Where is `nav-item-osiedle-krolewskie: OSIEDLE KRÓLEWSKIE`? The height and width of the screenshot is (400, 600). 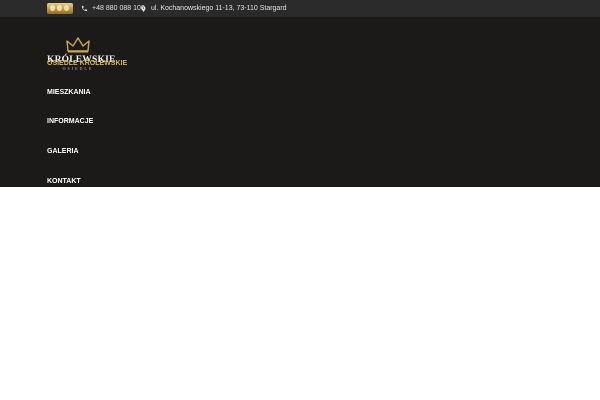 nav-item-osiedle-krolewskie: OSIEDLE KRÓLEWSKIE is located at coordinates (87, 63).